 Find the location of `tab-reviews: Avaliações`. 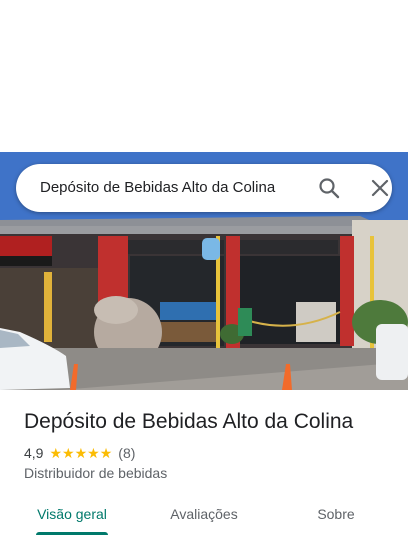

tab-reviews: Avaliações is located at coordinates (204, 514).